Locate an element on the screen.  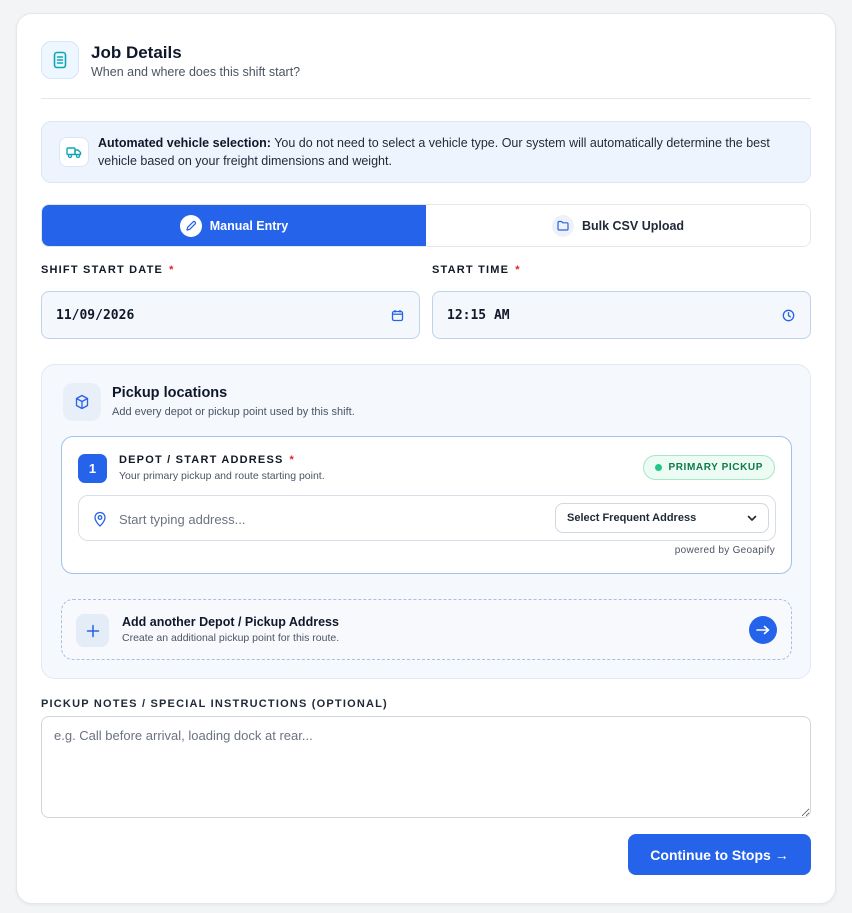
header-divider is located at coordinates (426, 98).